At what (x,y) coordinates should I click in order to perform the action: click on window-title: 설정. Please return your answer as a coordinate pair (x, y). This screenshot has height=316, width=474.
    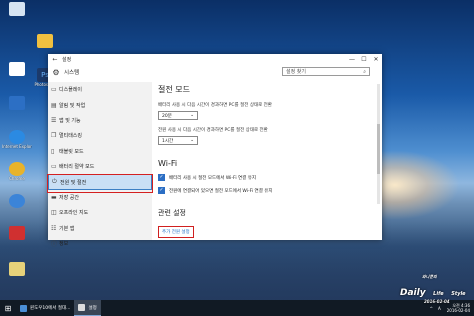
    Looking at the image, I should click on (67, 59).